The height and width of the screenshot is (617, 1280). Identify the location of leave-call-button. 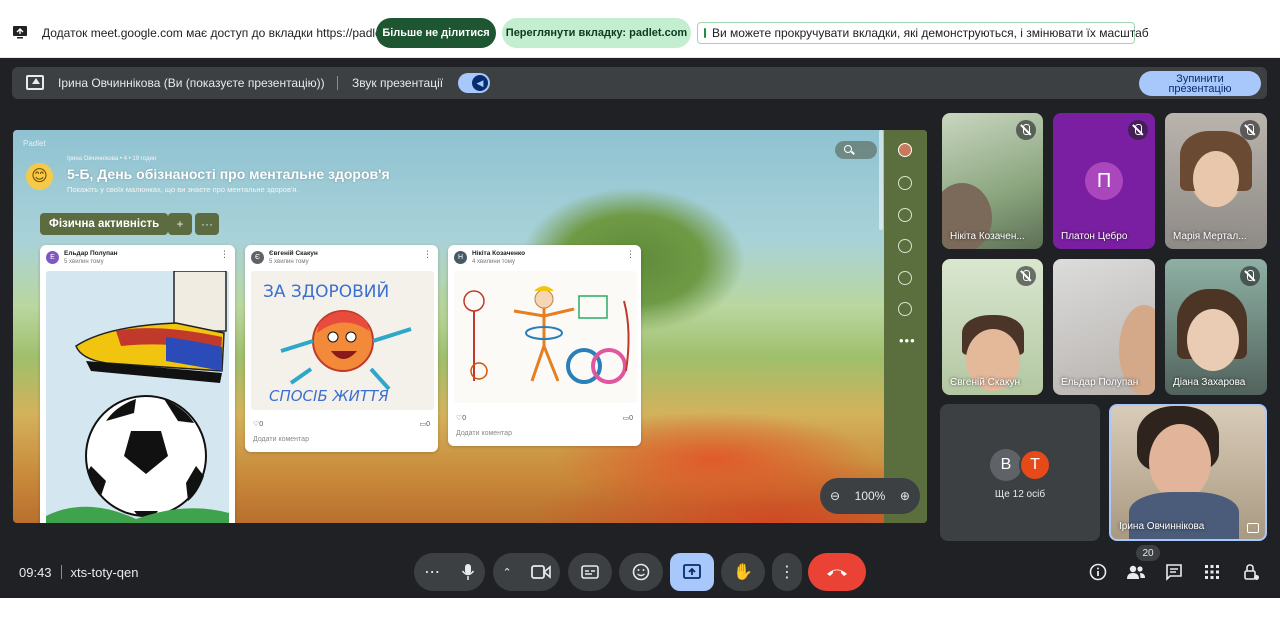
(837, 572).